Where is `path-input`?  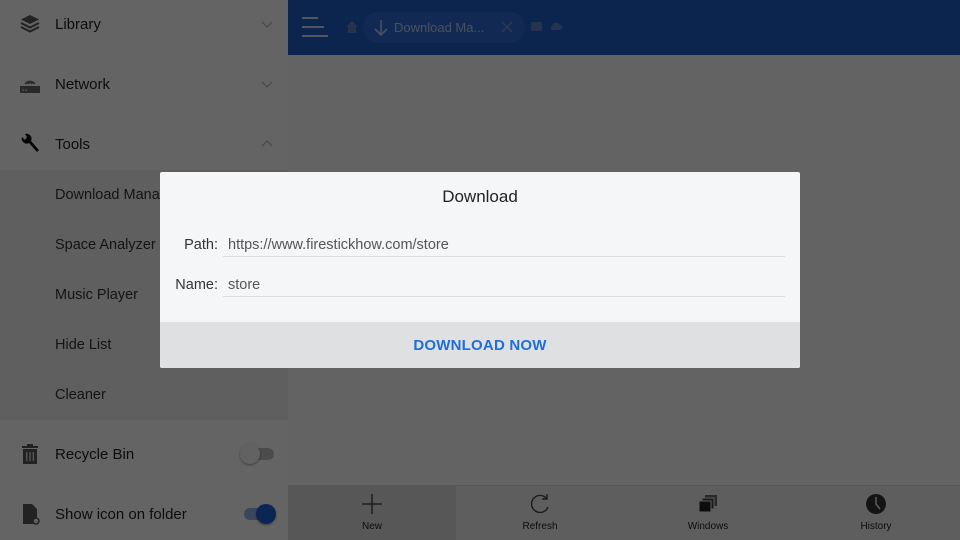
path-input is located at coordinates (504, 245).